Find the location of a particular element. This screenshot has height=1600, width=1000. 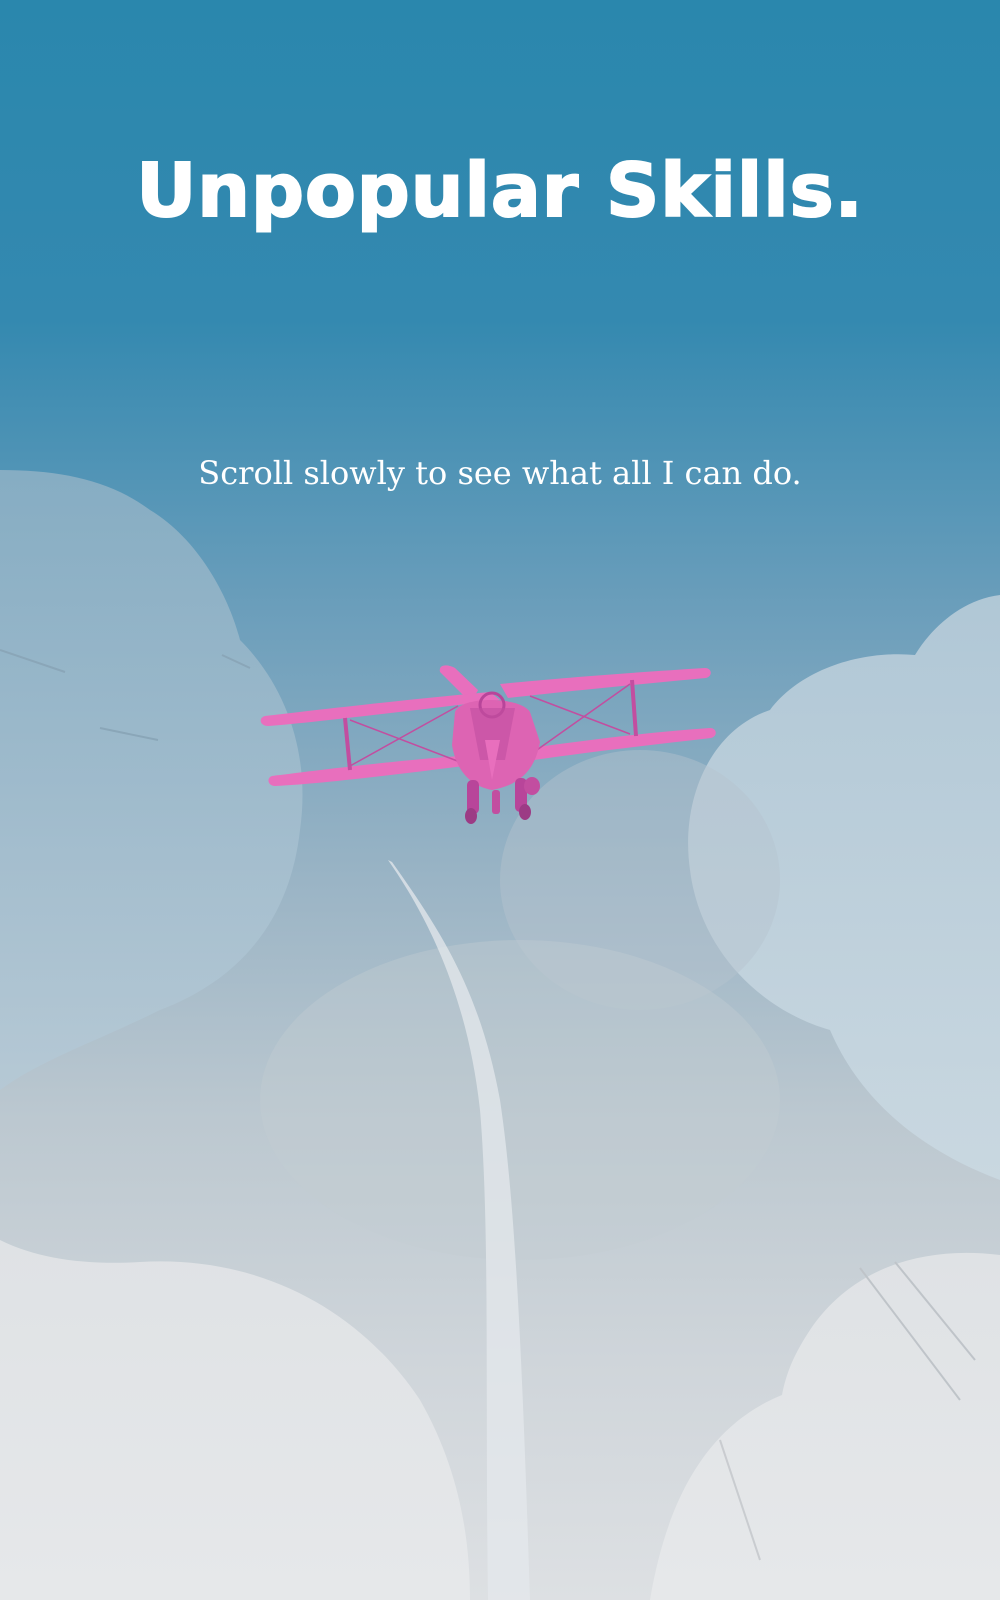

scroll-hint: Scroll slowly to see what all I can do. is located at coordinates (500, 473).